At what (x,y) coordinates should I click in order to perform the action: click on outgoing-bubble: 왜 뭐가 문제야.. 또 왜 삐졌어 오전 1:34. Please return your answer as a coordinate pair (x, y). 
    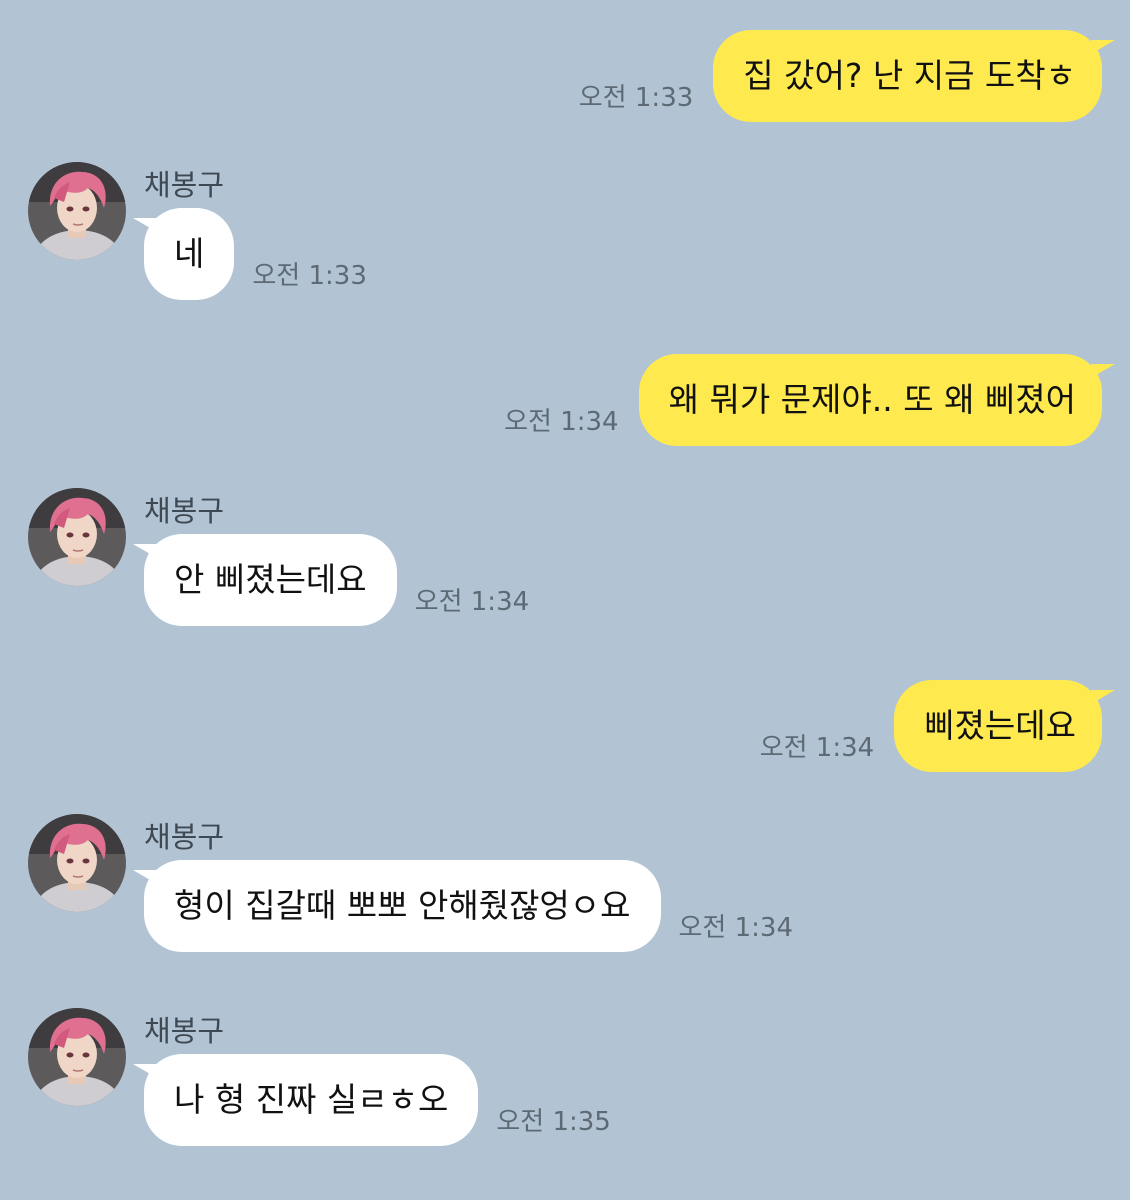
    Looking at the image, I should click on (810, 400).